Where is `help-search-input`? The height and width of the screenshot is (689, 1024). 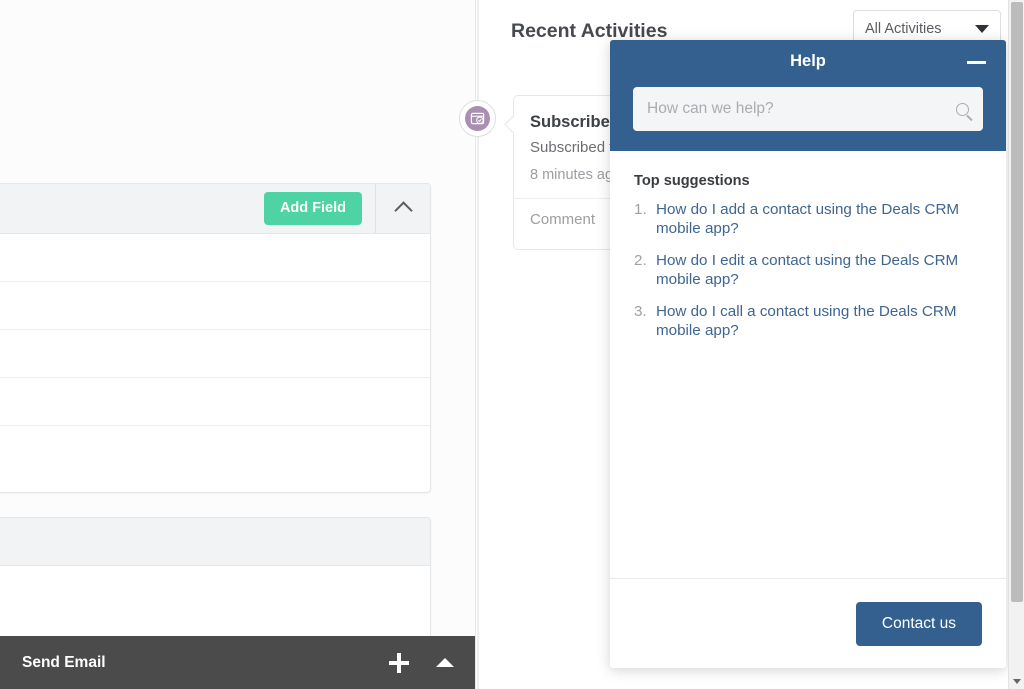 help-search-input is located at coordinates (798, 109).